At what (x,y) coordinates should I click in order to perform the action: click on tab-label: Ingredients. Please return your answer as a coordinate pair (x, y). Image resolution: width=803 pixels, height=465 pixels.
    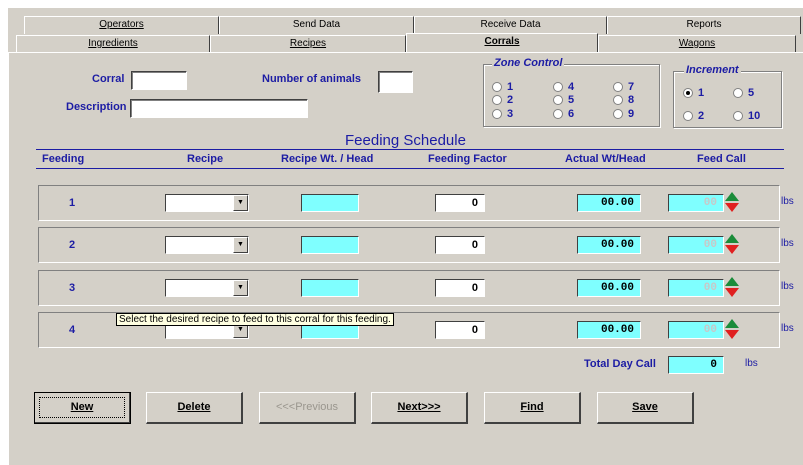
    Looking at the image, I should click on (113, 43).